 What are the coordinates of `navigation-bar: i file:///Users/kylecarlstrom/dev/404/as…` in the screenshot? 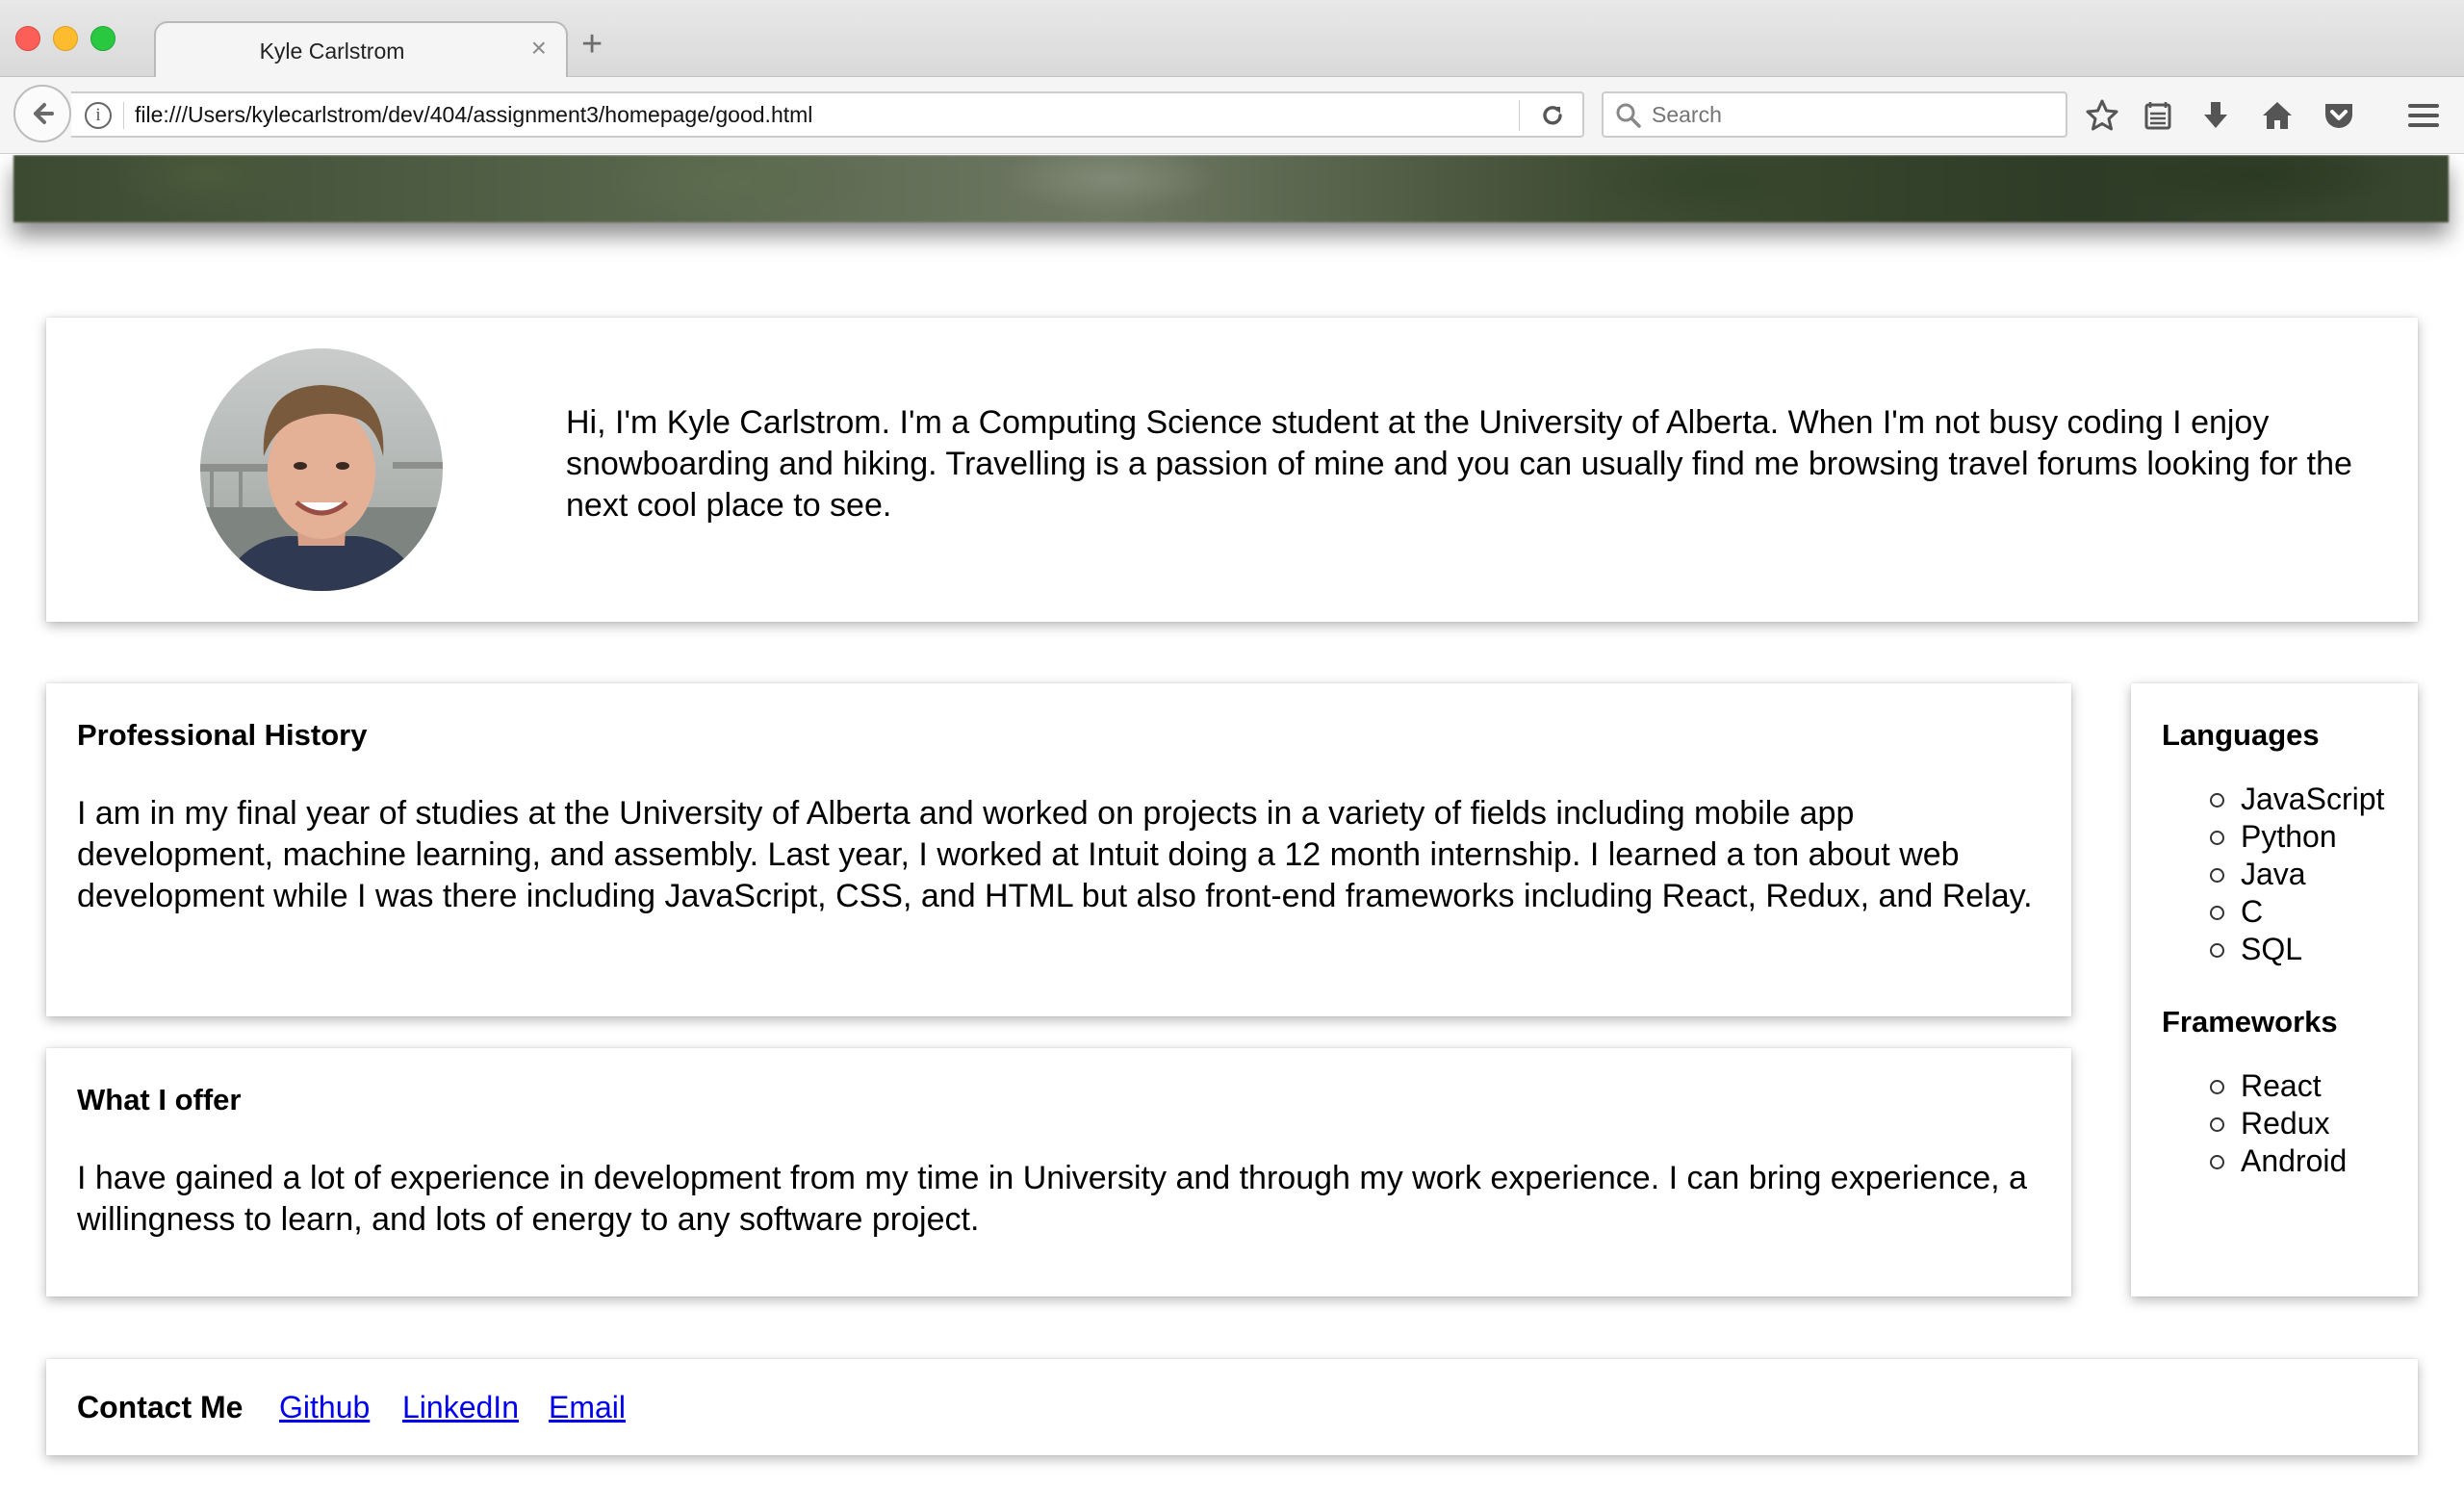 It's located at (1232, 116).